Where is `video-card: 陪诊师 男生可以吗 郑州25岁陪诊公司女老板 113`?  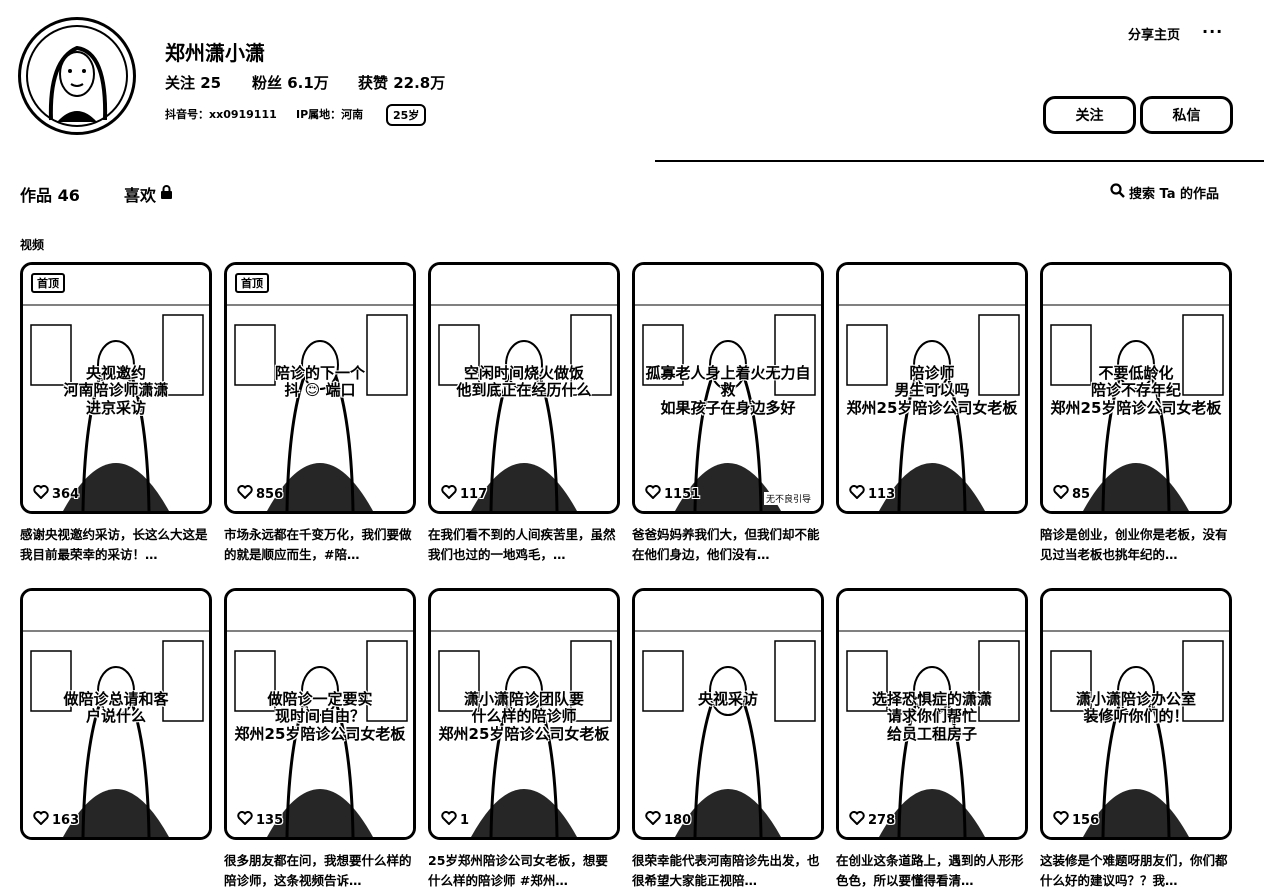
video-card: 陪诊师 男生可以吗 郑州25岁陪诊公司女老板 113 is located at coordinates (932, 388).